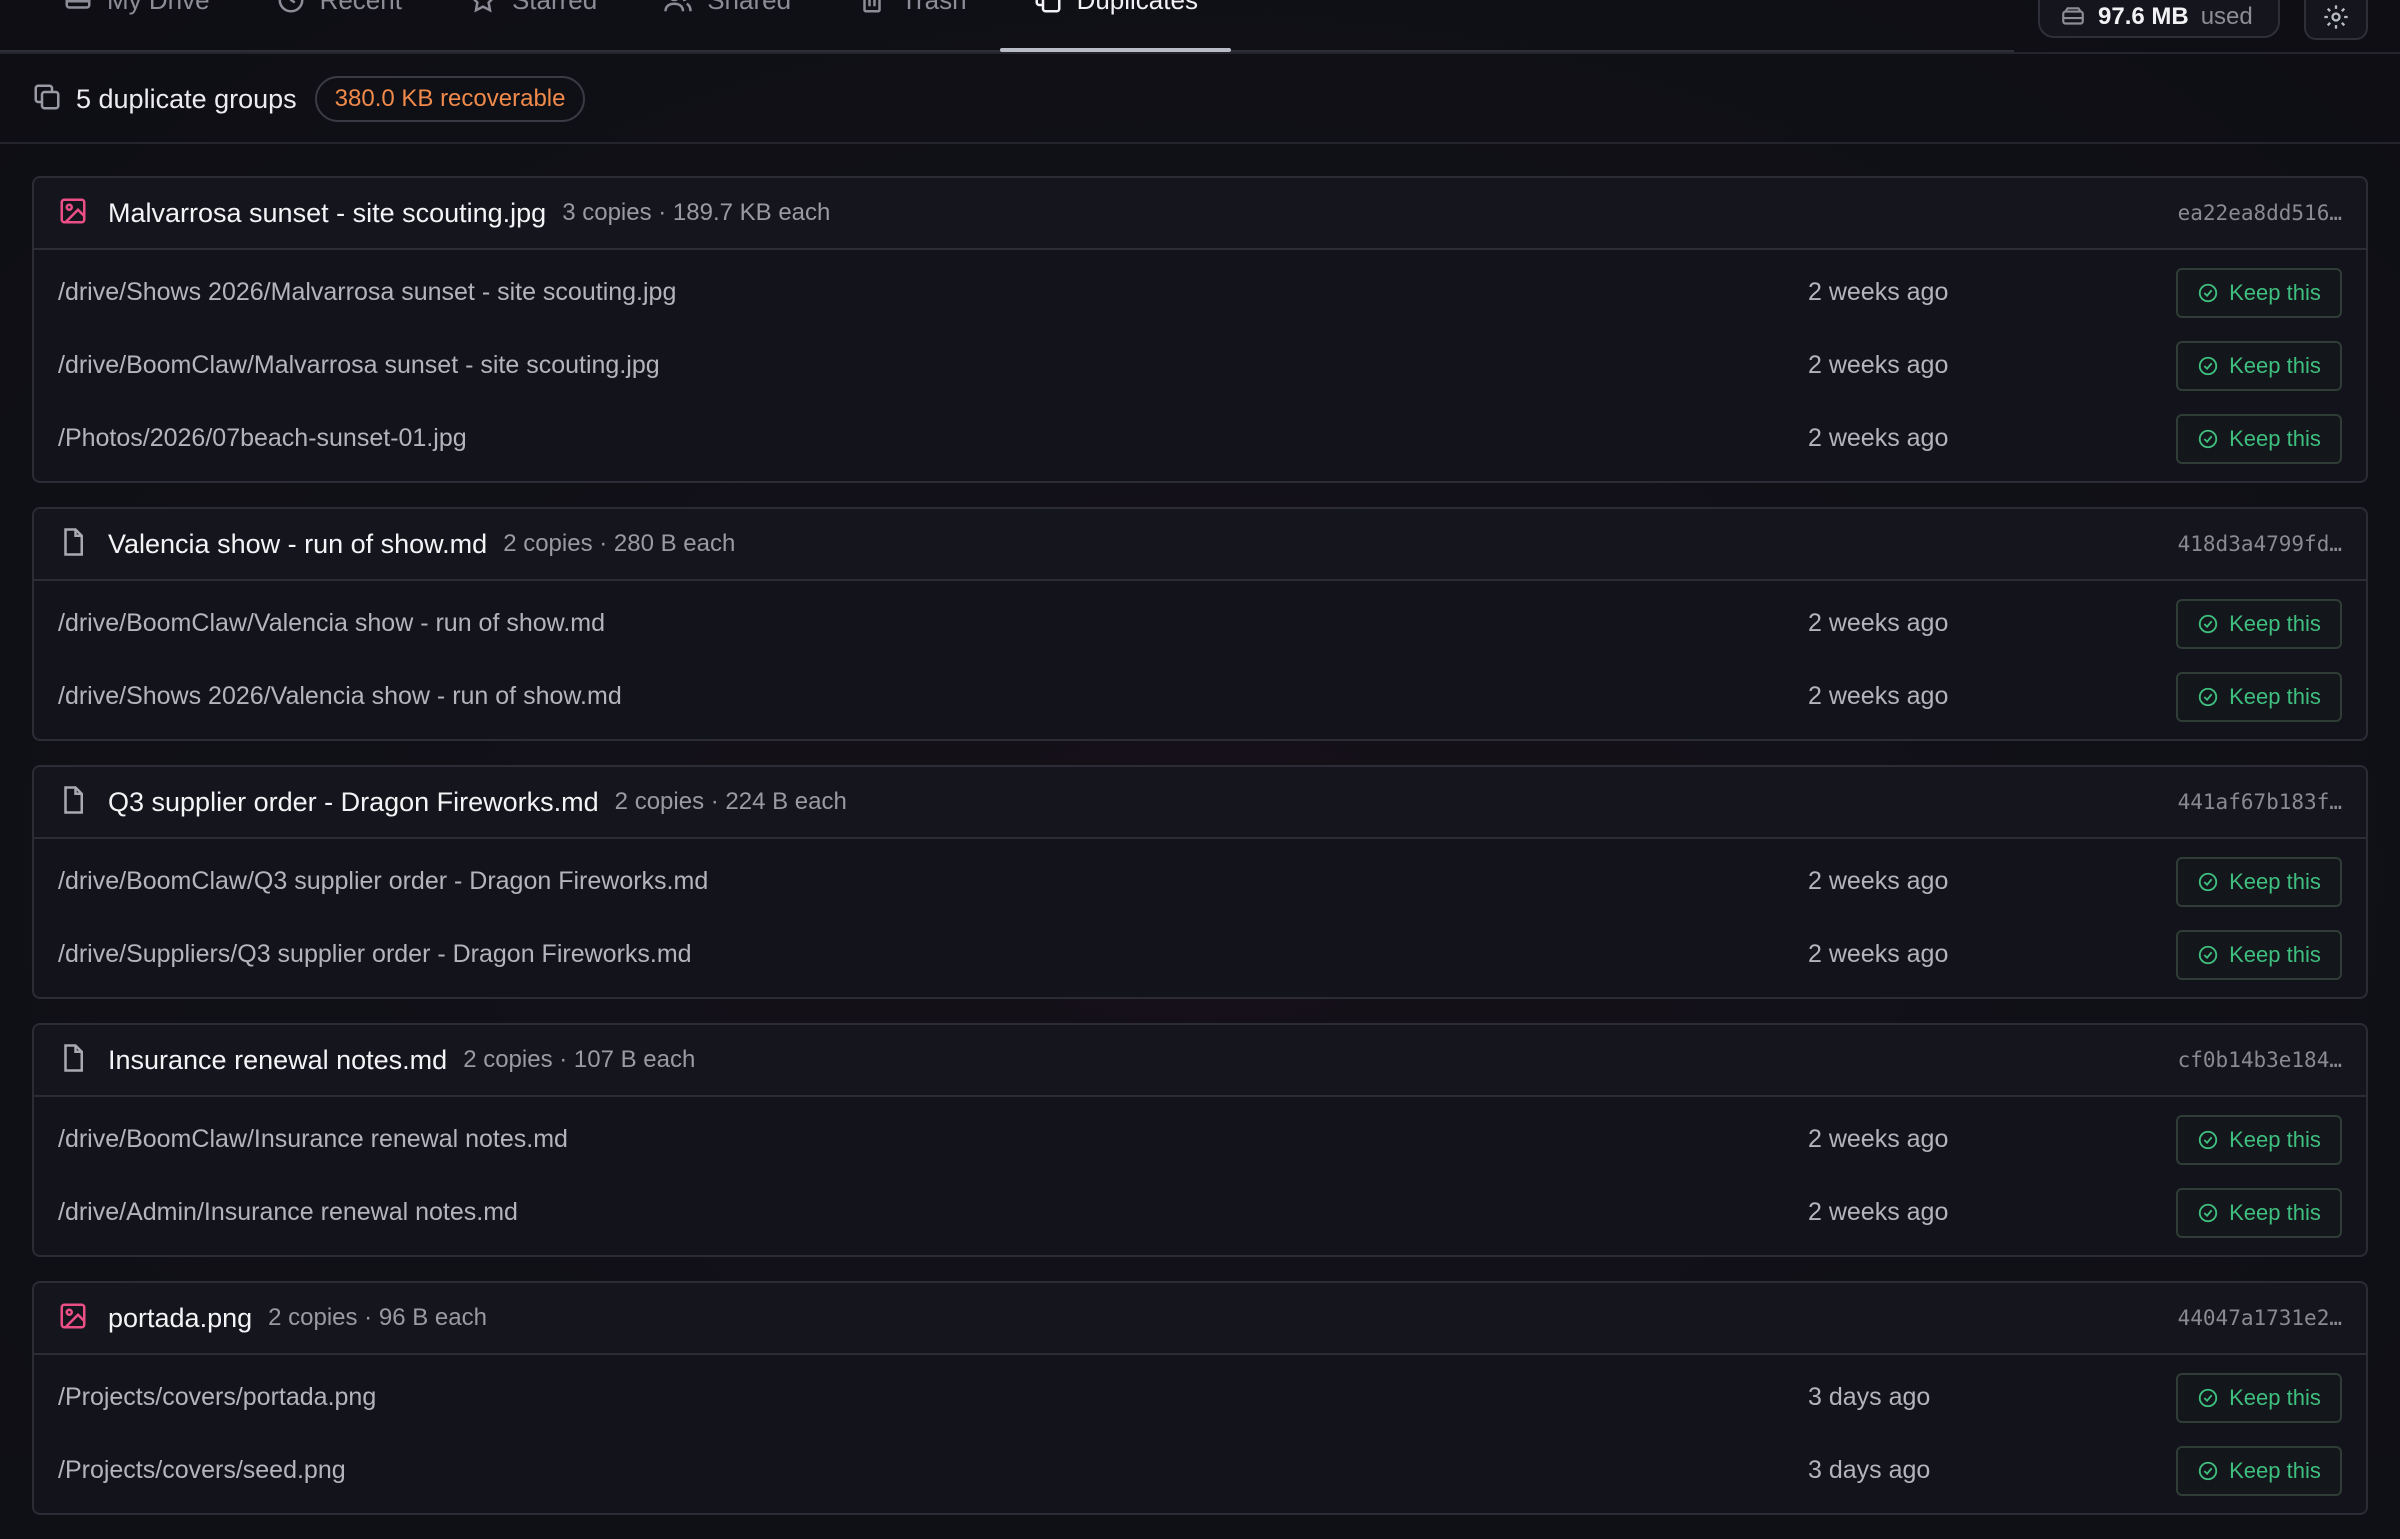 The height and width of the screenshot is (1539, 2400). I want to click on duplicates-summary: 5 duplicate groups 380.0 KB recoverable, so click(1200, 100).